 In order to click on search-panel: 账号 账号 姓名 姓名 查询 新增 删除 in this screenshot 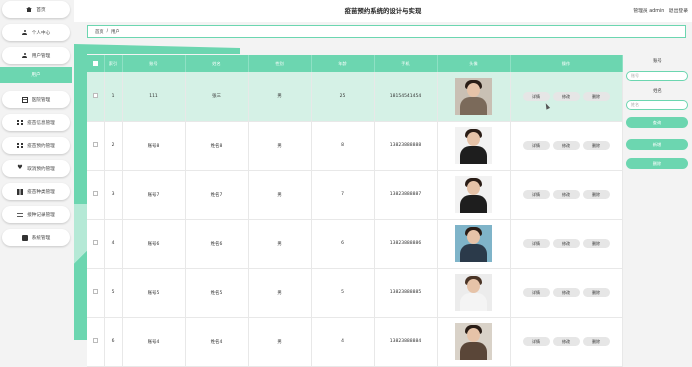, I will do `click(657, 197)`.